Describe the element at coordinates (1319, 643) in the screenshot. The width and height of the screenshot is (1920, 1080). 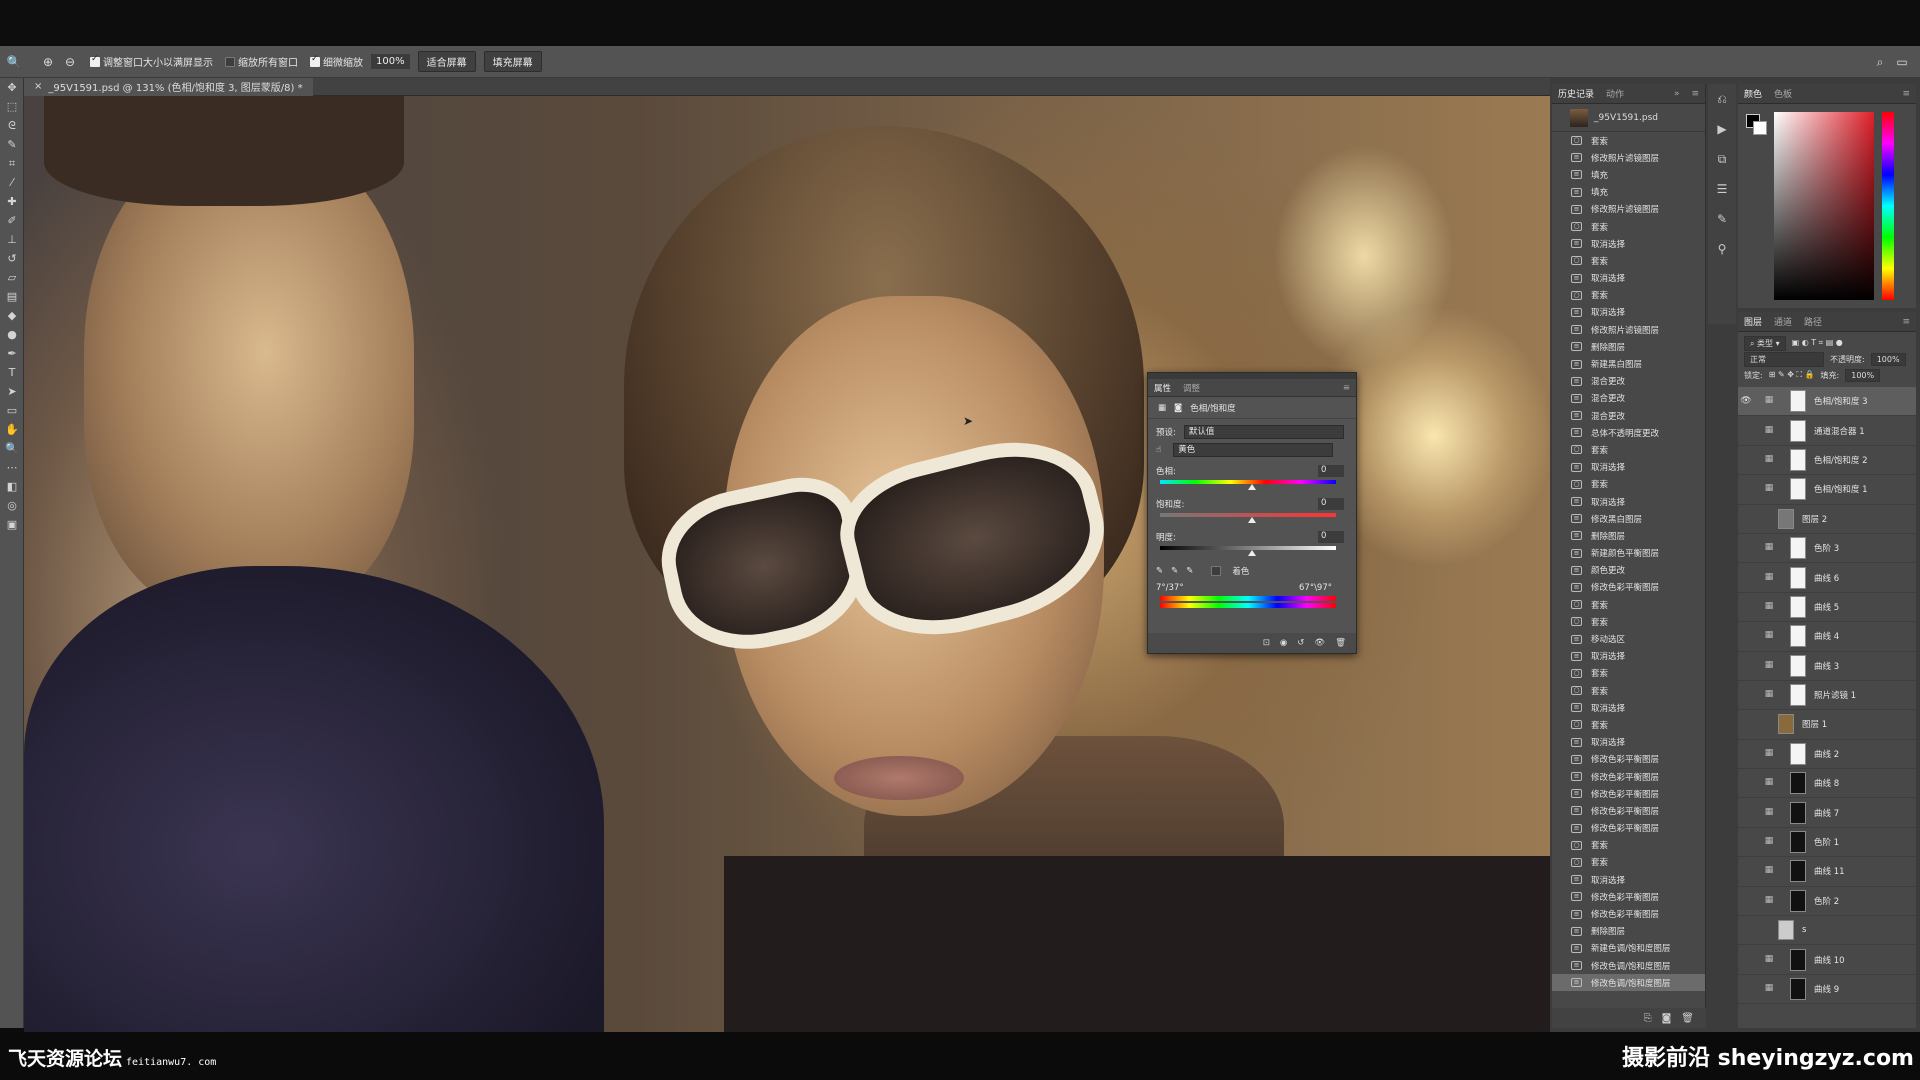
I see `visibility-icon: 👁` at that location.